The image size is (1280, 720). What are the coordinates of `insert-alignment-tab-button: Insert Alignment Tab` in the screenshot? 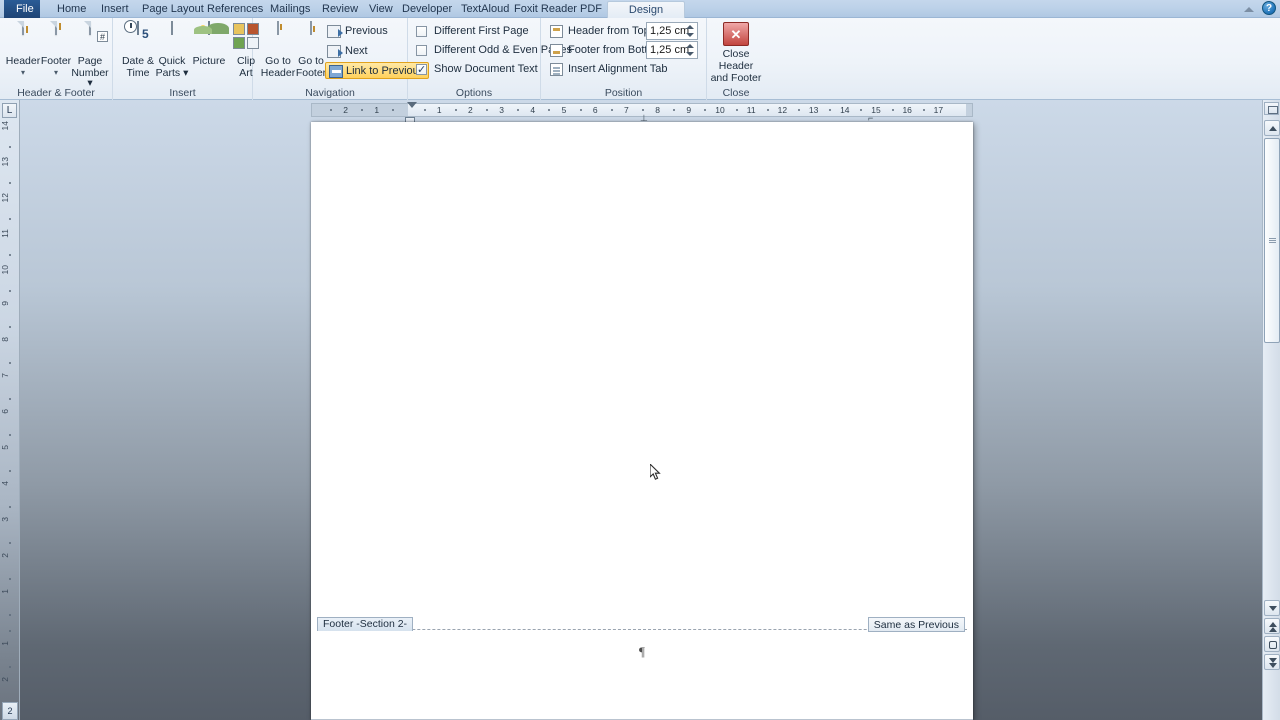 It's located at (608, 69).